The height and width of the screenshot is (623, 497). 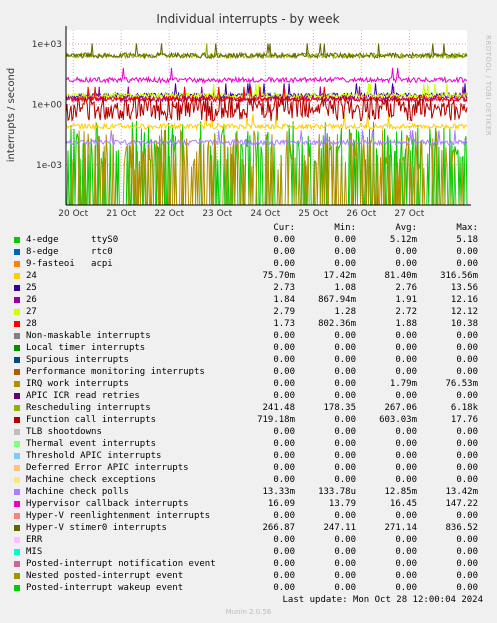 I want to click on legend-label: Spurious interrupts, so click(x=77, y=360).